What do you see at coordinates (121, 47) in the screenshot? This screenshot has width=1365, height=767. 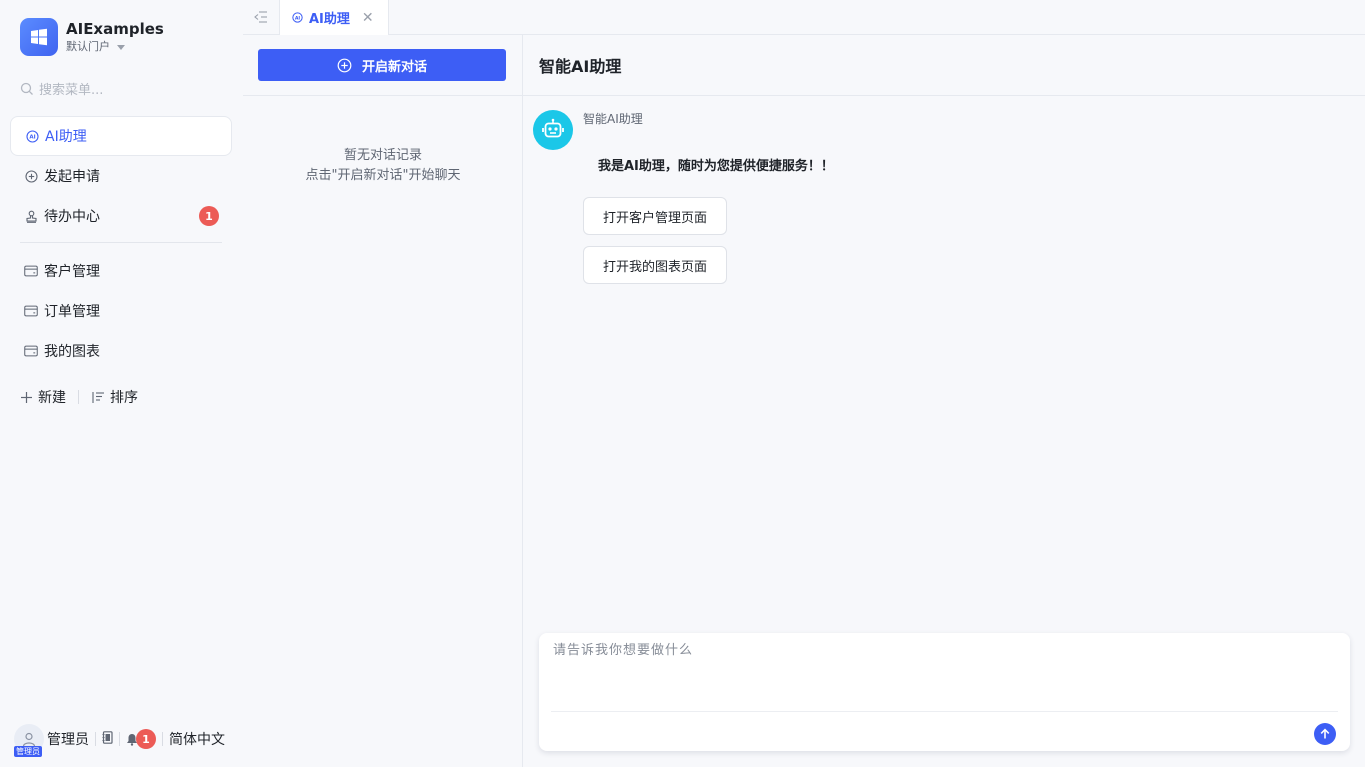 I see `caret-down-icon` at bounding box center [121, 47].